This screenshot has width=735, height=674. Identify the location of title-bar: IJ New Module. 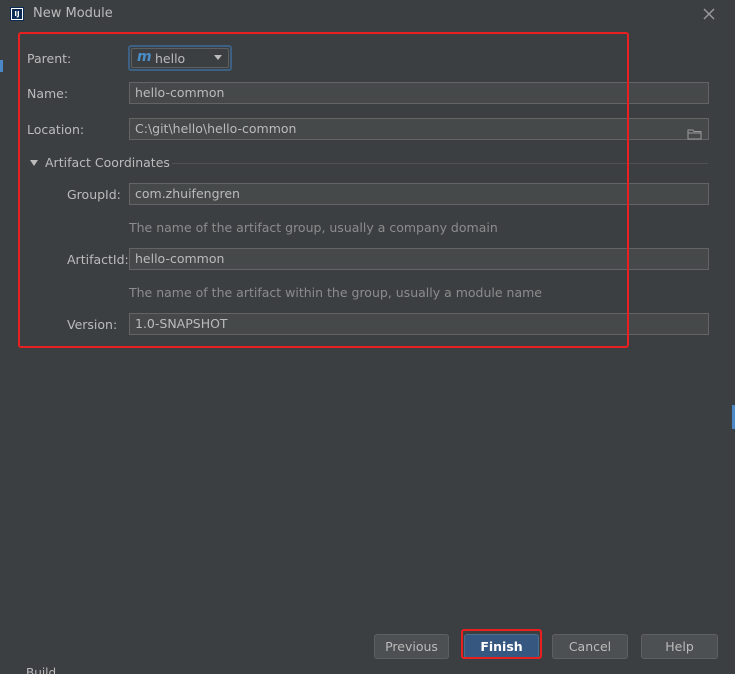
(367, 14).